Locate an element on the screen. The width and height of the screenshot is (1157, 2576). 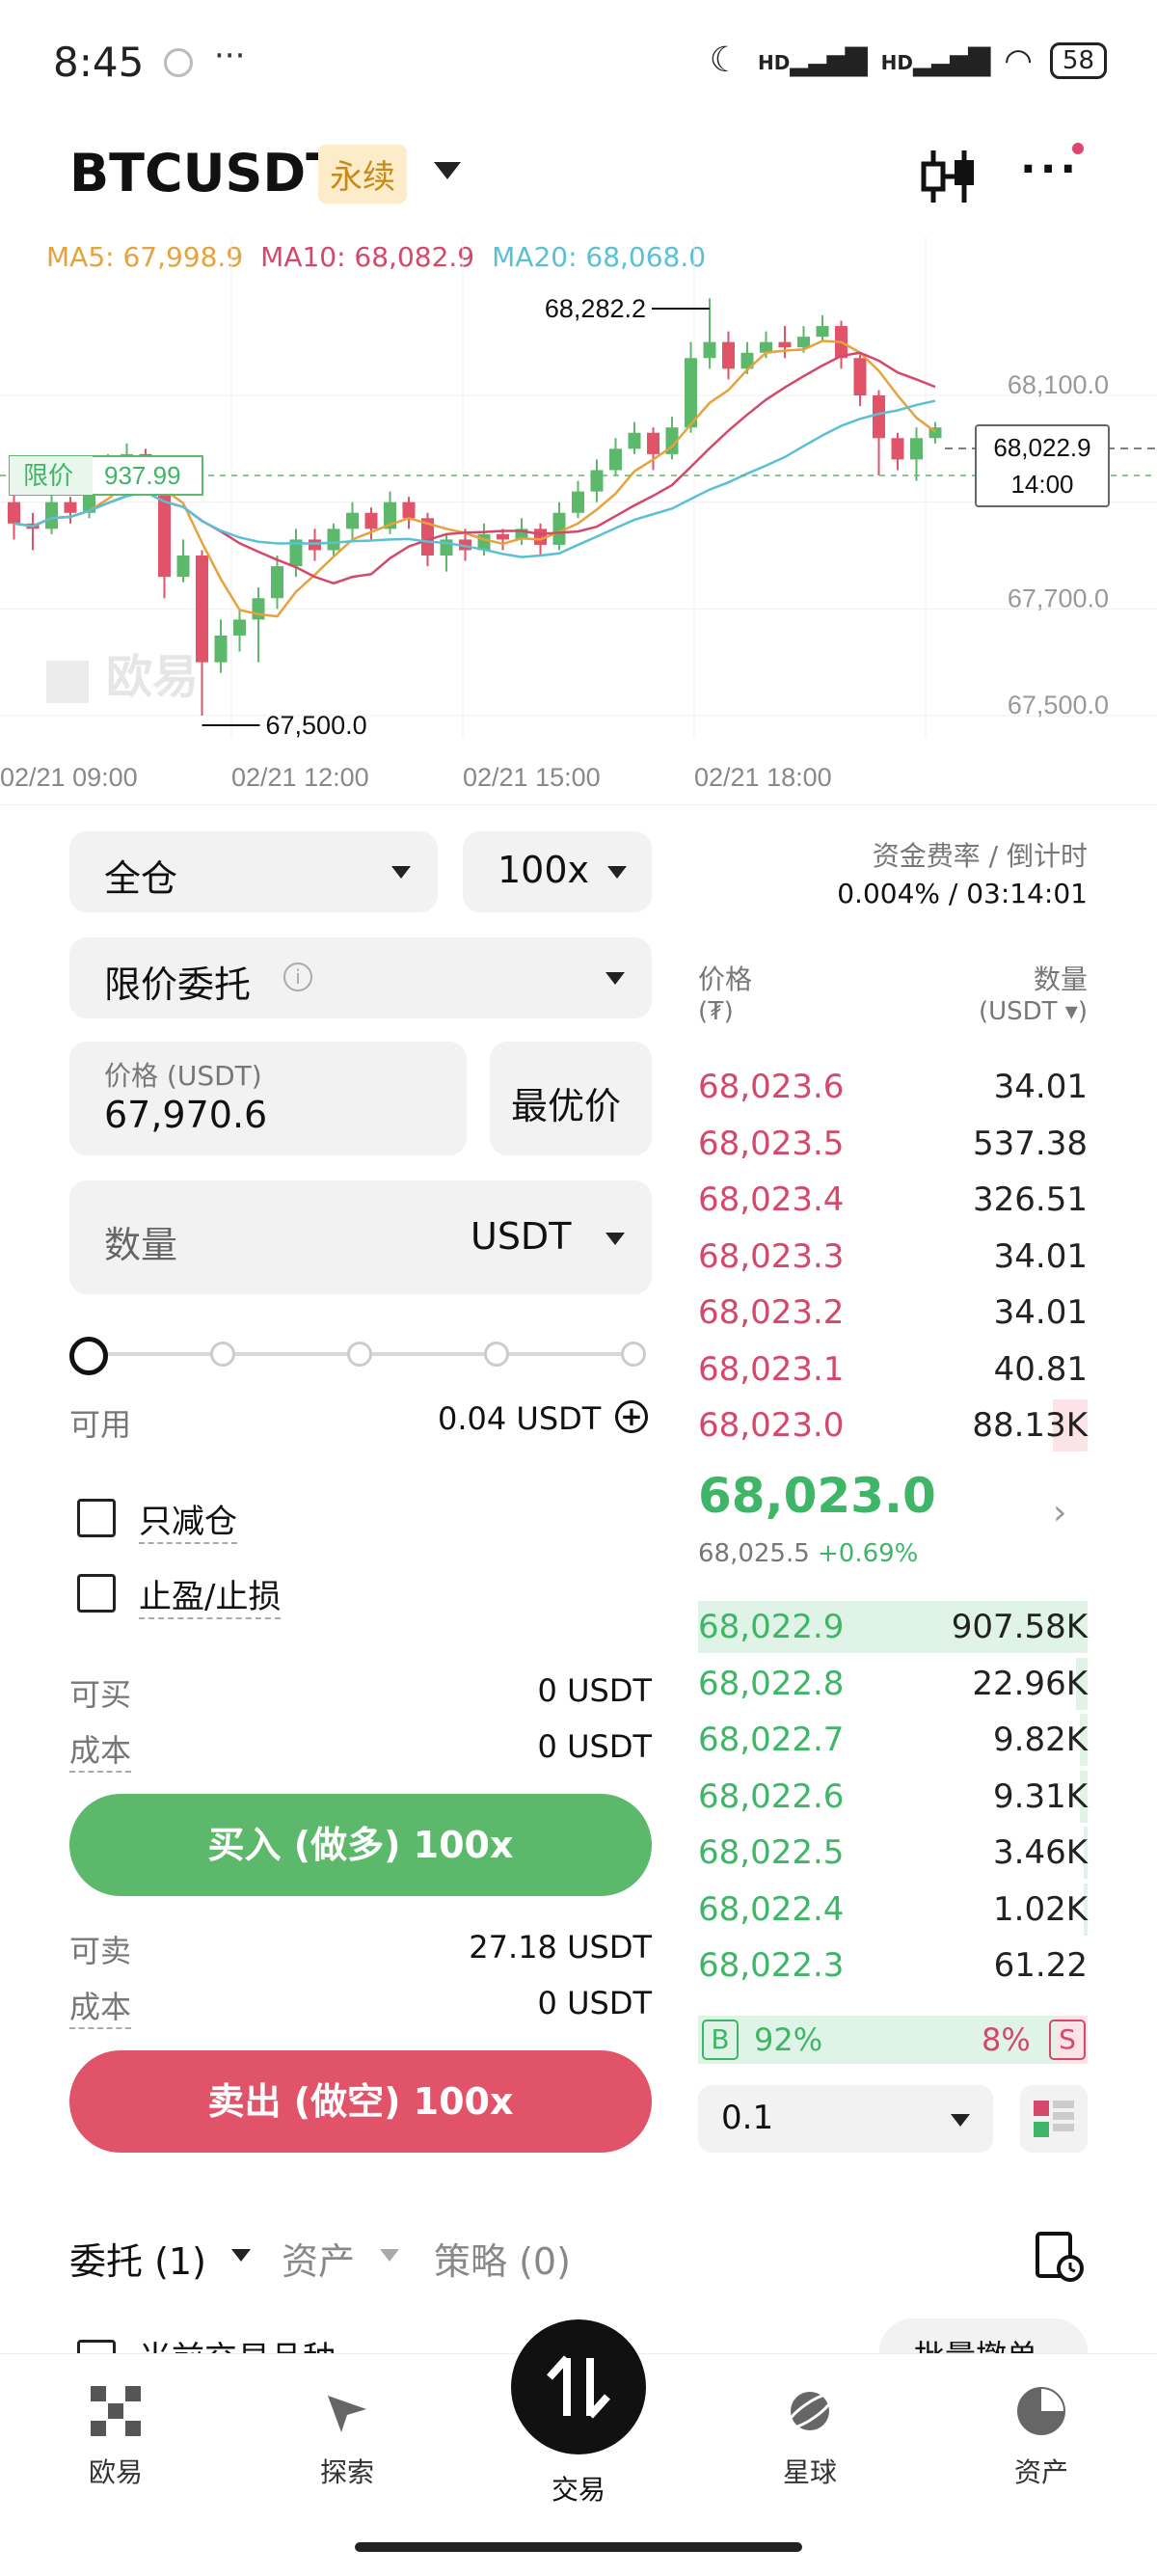
last-price: 68,023.0 is located at coordinates (817, 1496).